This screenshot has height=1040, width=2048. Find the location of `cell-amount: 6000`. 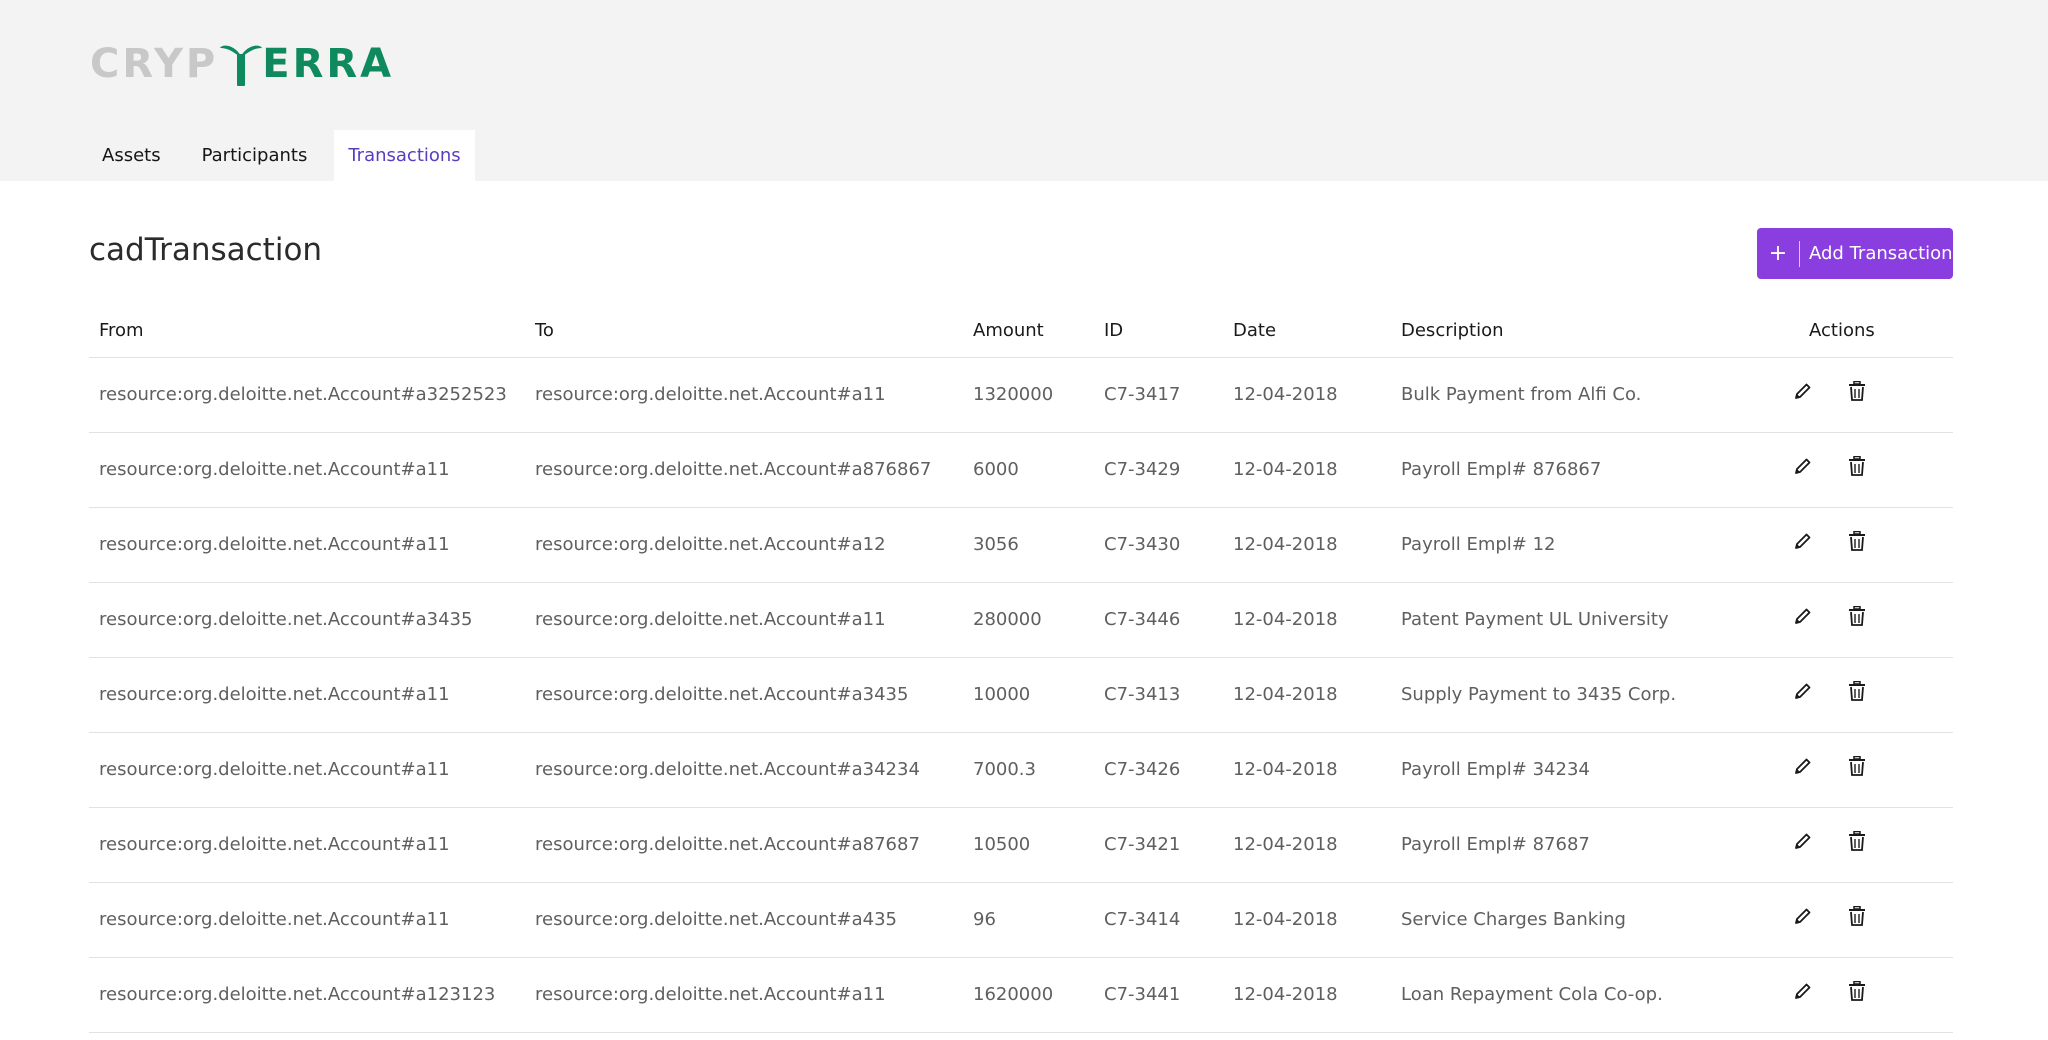

cell-amount: 6000 is located at coordinates (996, 469).